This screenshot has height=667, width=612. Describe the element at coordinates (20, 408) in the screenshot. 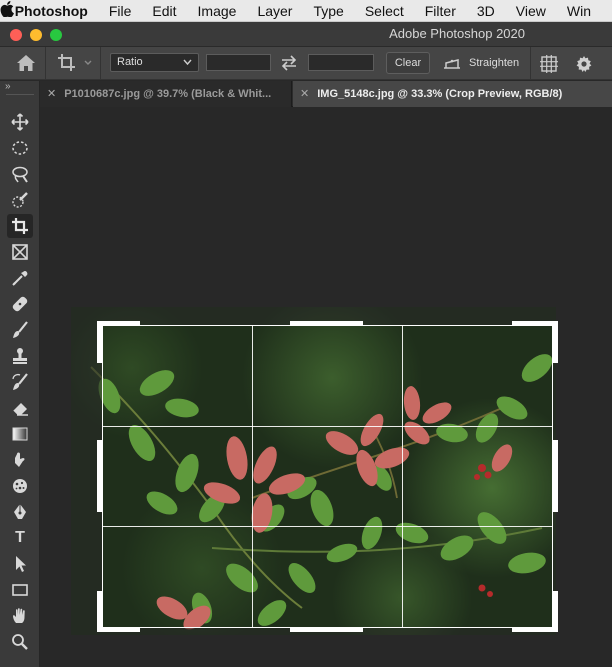

I see `eraser-tool-icon` at that location.